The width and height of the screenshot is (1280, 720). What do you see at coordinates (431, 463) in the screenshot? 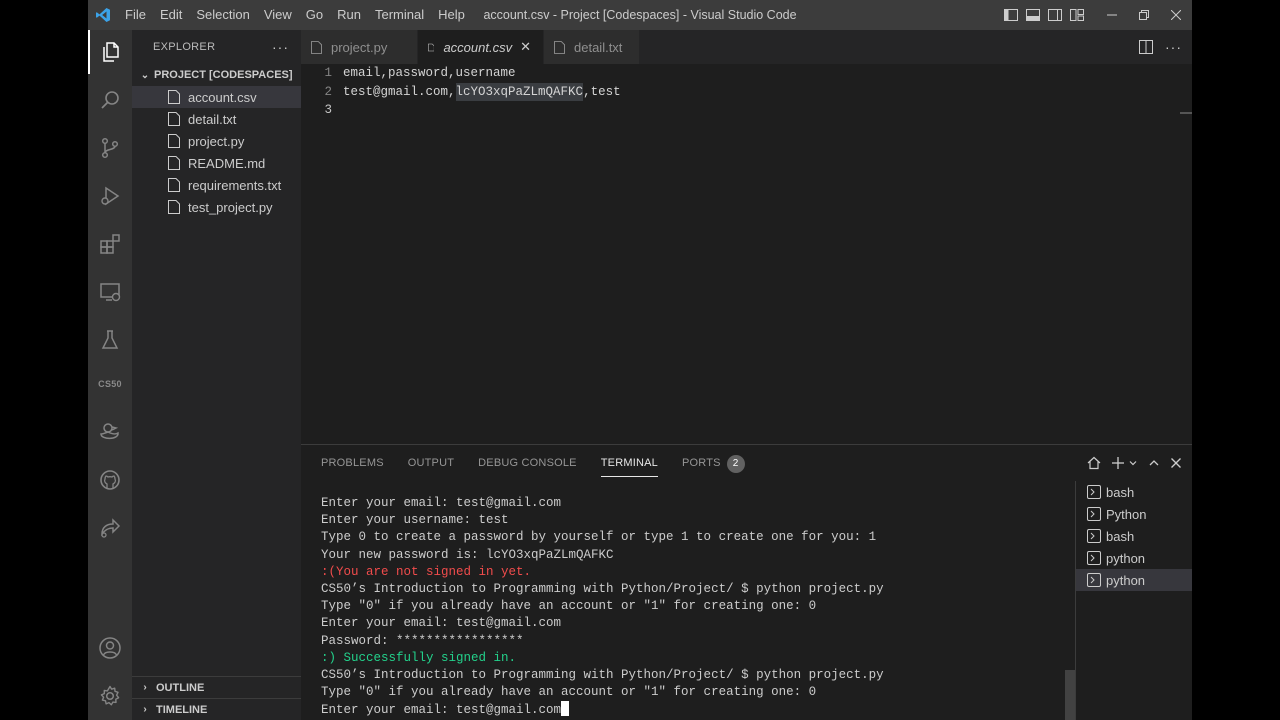
I see `tab-output: OUTPUT` at bounding box center [431, 463].